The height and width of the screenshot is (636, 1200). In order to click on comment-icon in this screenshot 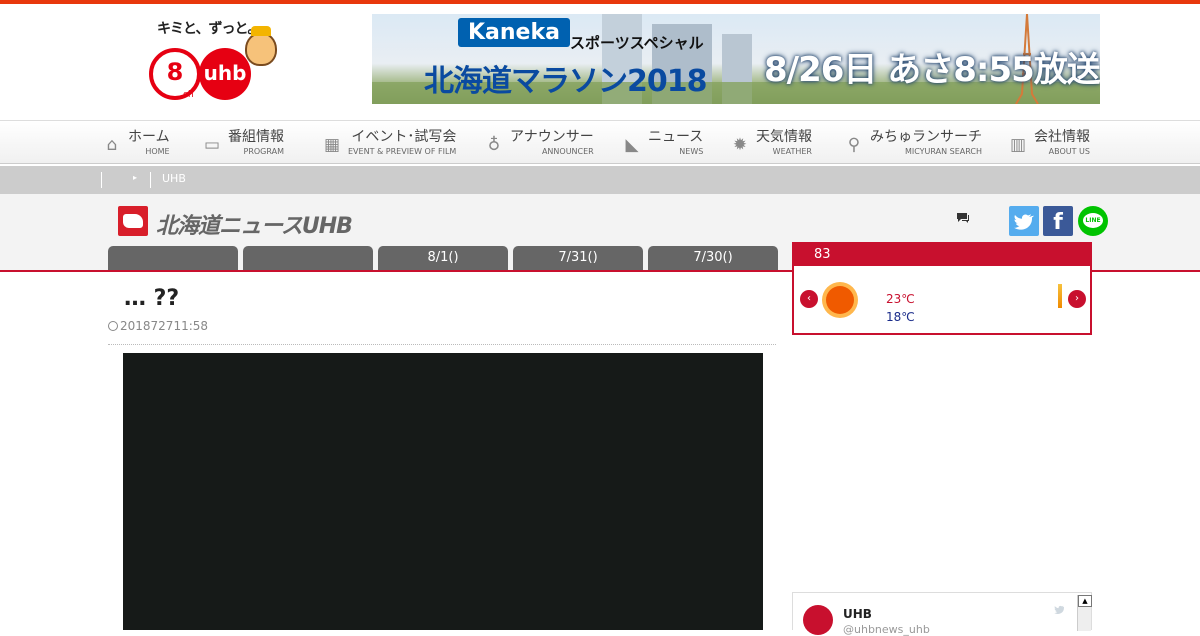, I will do `click(963, 220)`.